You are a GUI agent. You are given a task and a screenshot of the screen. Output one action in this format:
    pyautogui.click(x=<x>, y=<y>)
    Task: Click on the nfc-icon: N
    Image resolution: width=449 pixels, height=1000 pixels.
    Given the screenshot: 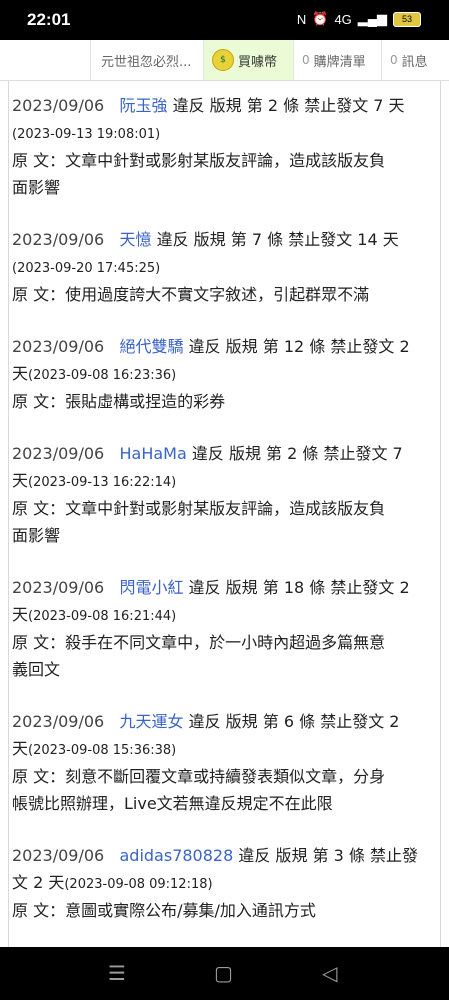 What is the action you would take?
    pyautogui.click(x=301, y=19)
    